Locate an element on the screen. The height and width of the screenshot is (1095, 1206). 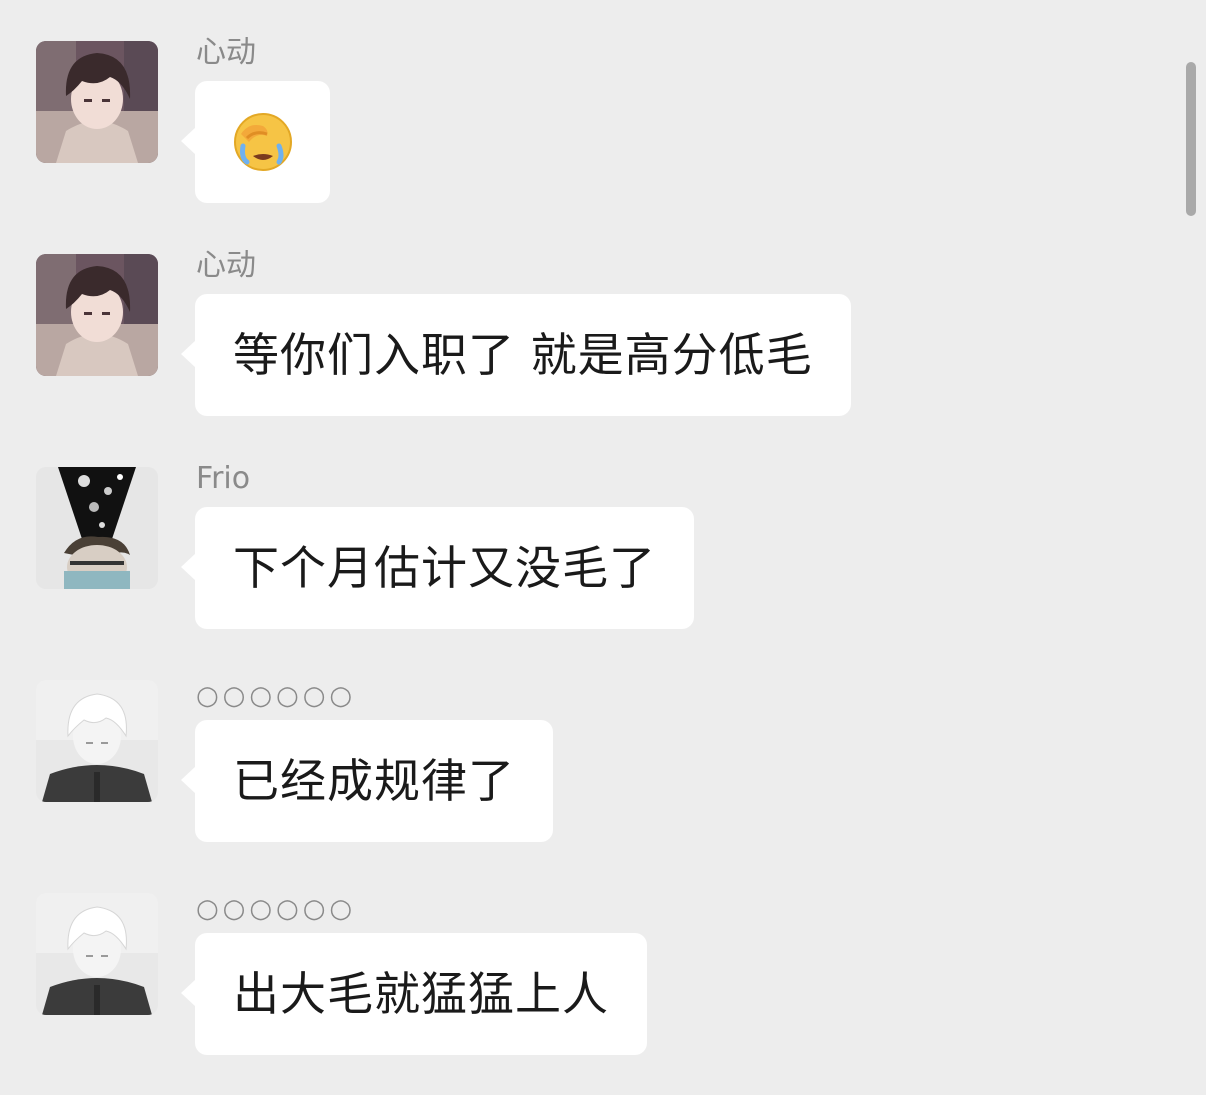
message-bubble: 出大毛就猛猛上人 is located at coordinates (414, 994).